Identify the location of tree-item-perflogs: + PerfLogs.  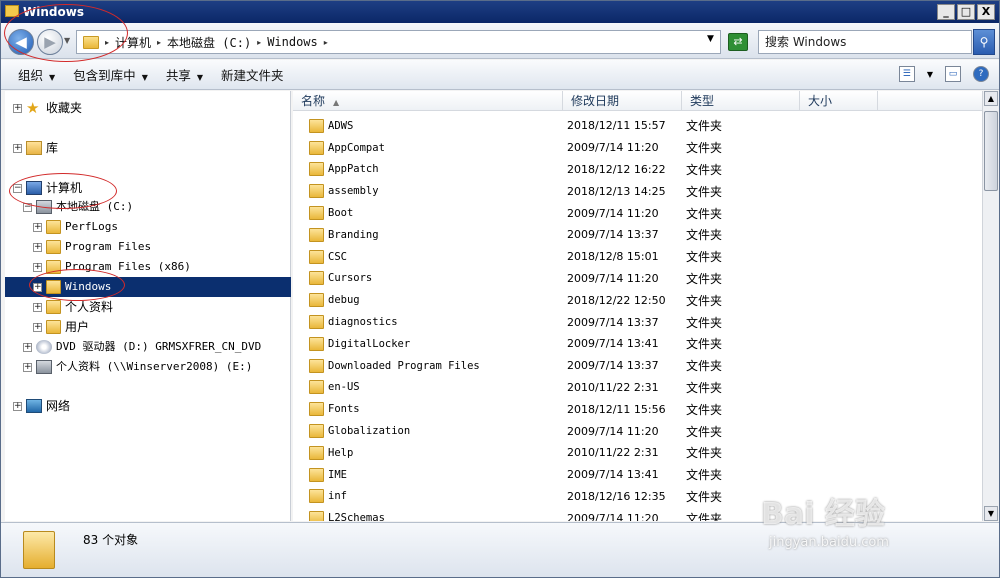
(75, 227).